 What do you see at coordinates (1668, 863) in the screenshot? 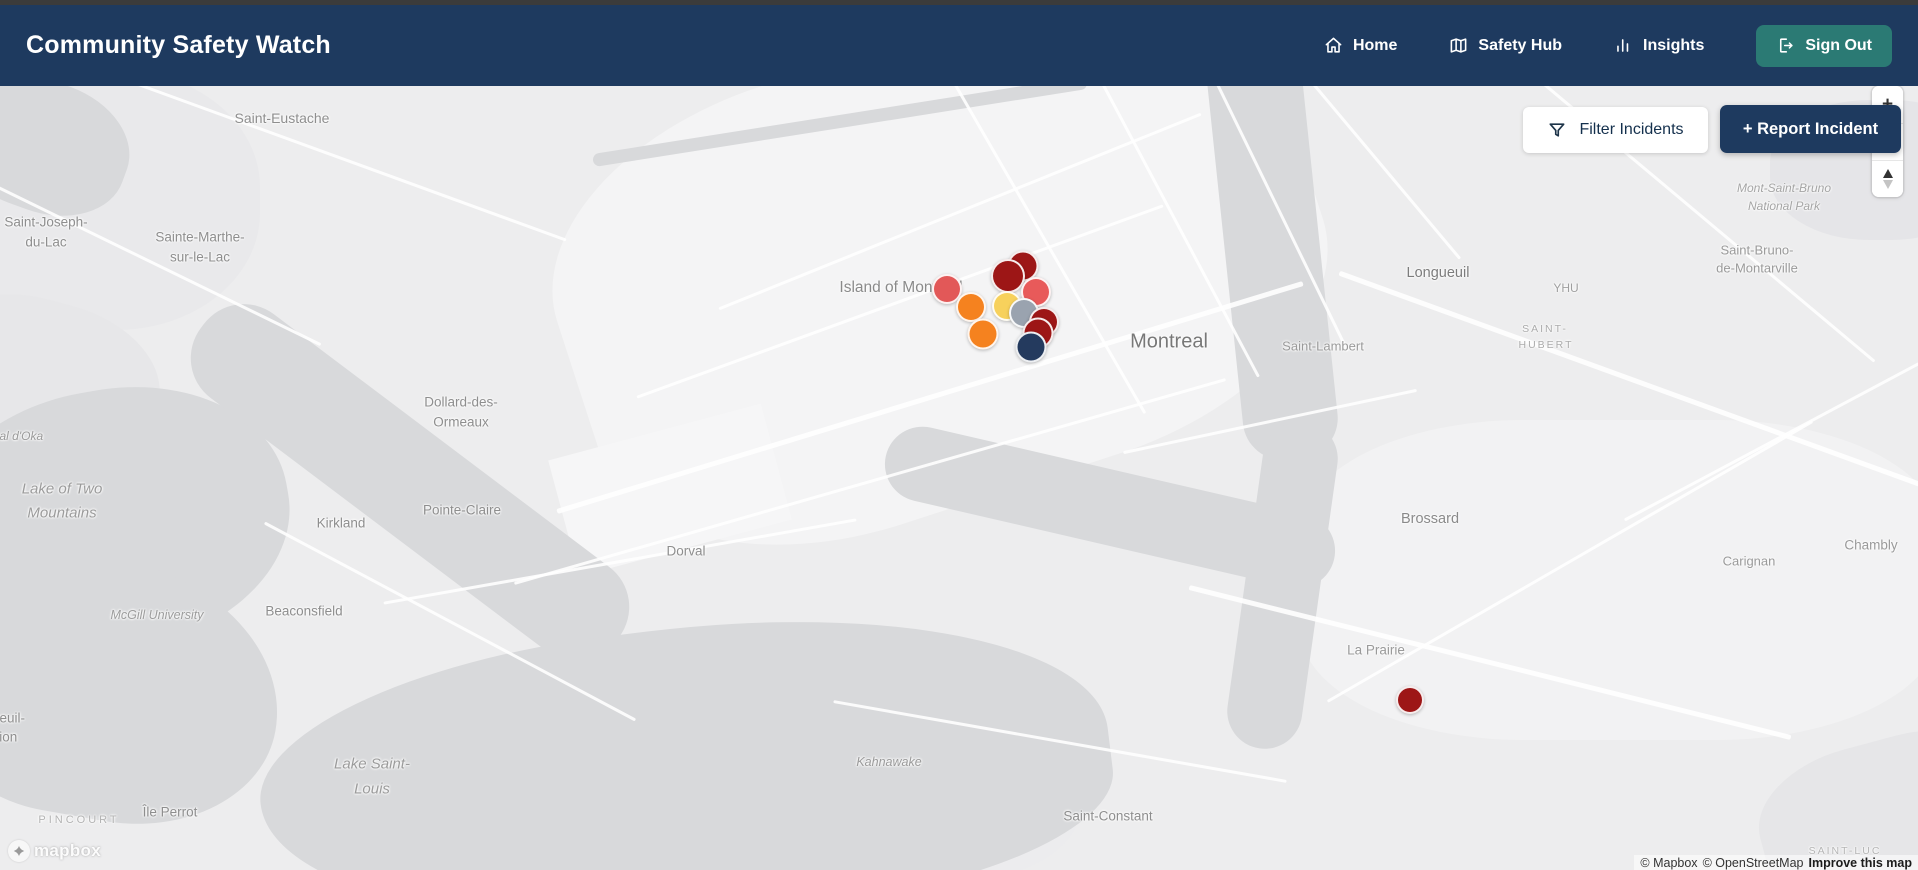
I see `attribution-mapbox-link: © Mapbox` at bounding box center [1668, 863].